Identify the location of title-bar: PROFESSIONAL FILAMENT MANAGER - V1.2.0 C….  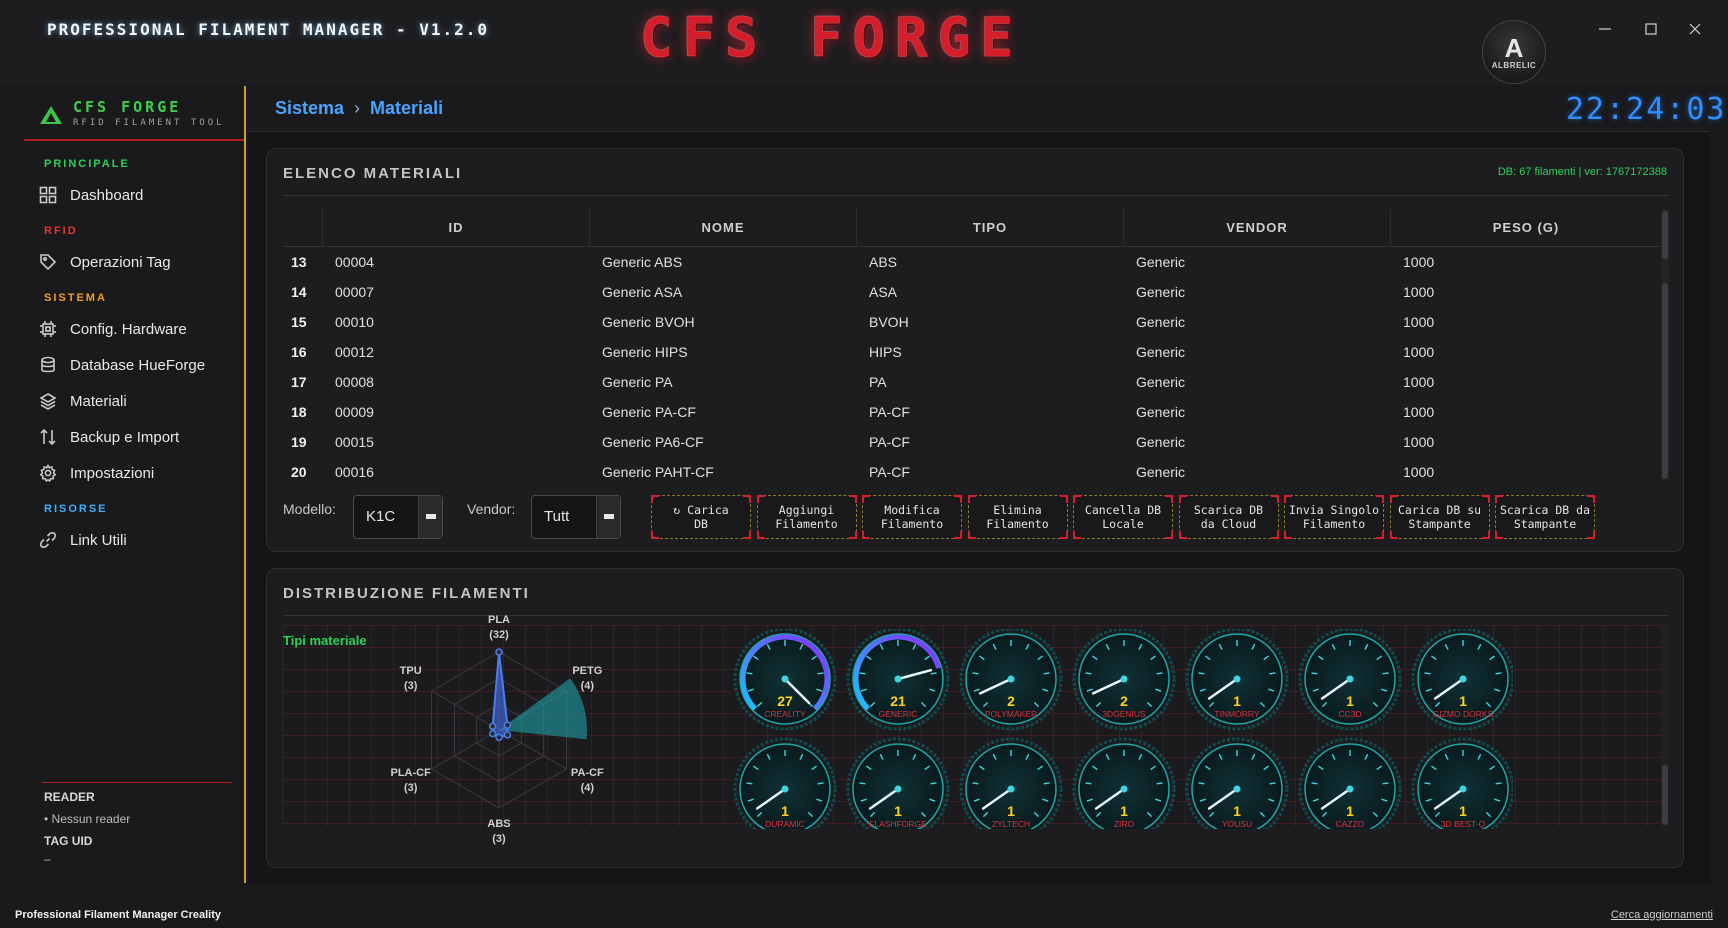
(864, 43).